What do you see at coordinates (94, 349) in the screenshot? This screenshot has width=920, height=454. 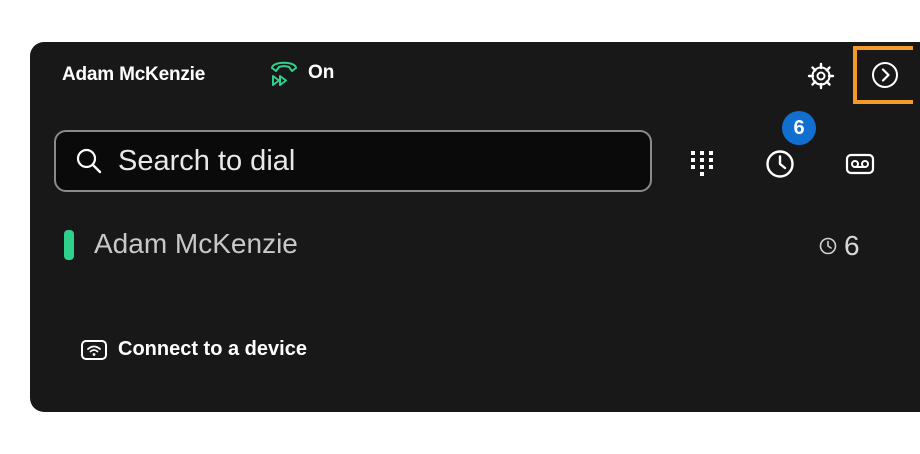 I see `wifi-device-icon` at bounding box center [94, 349].